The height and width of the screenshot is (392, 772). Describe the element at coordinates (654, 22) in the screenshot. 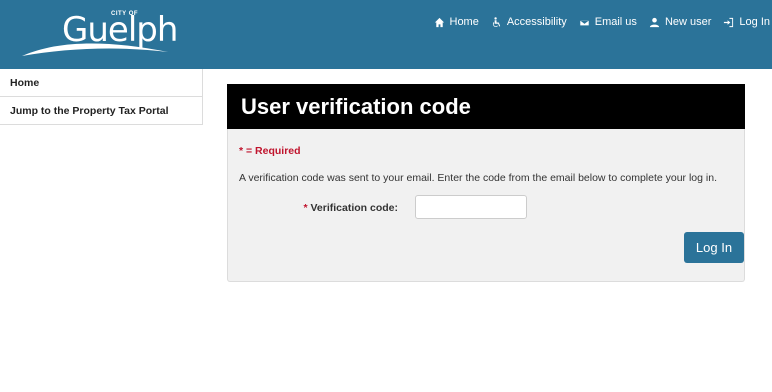

I see `user-icon` at that location.